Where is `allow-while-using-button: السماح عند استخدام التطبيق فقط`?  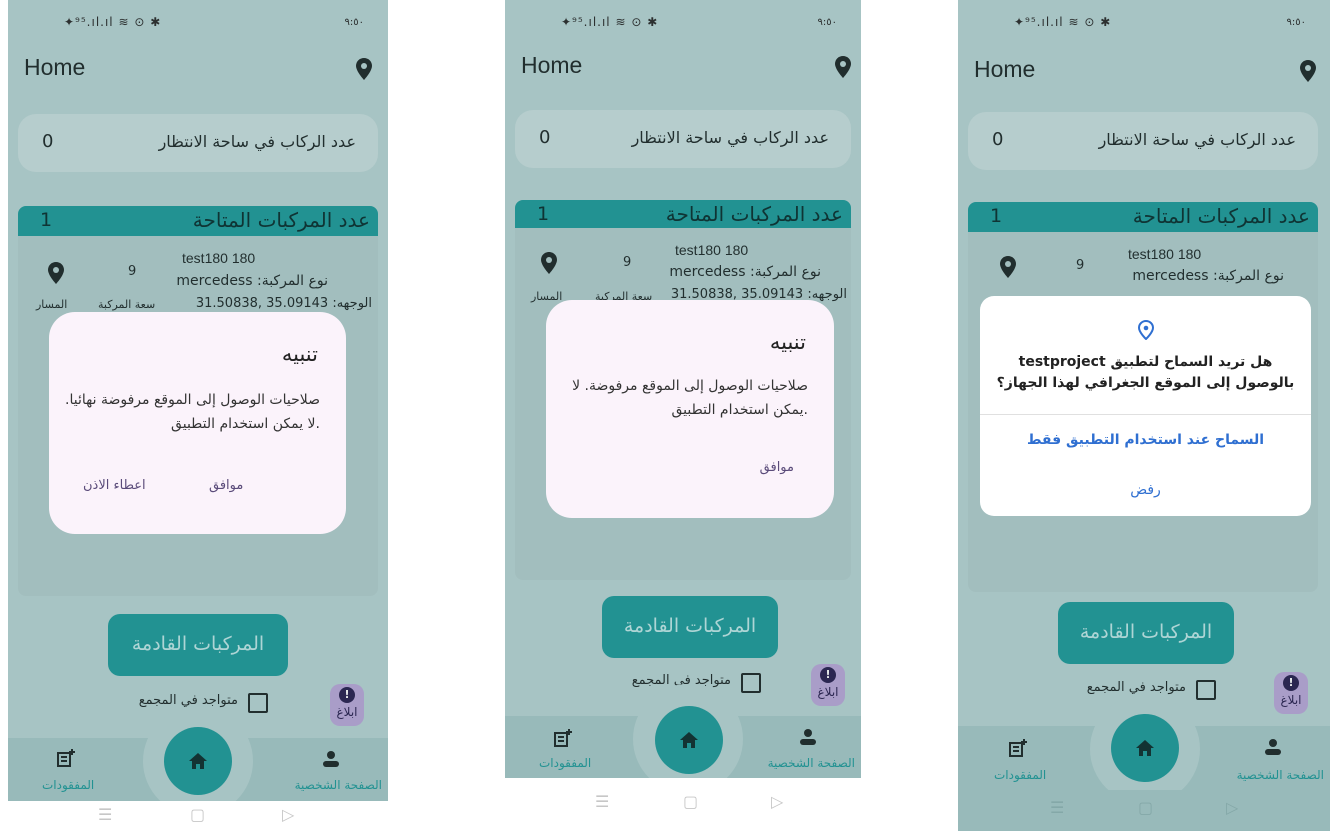
allow-while-using-button: السماح عند استخدام التطبيق فقط is located at coordinates (1145, 440).